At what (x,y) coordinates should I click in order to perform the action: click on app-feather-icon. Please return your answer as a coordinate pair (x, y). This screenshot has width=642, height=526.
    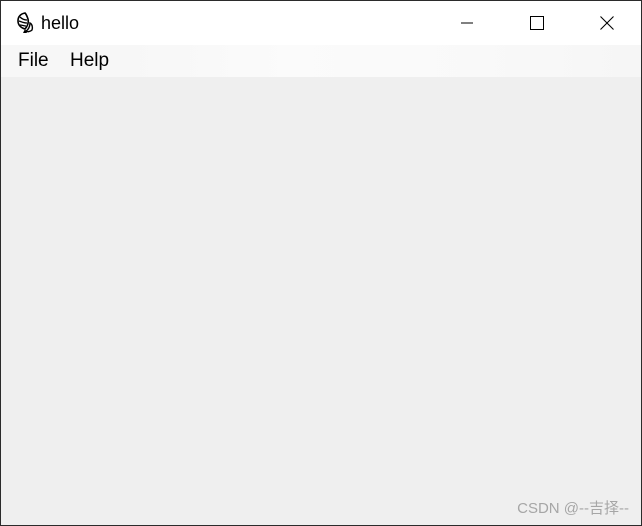
    Looking at the image, I should click on (25, 23).